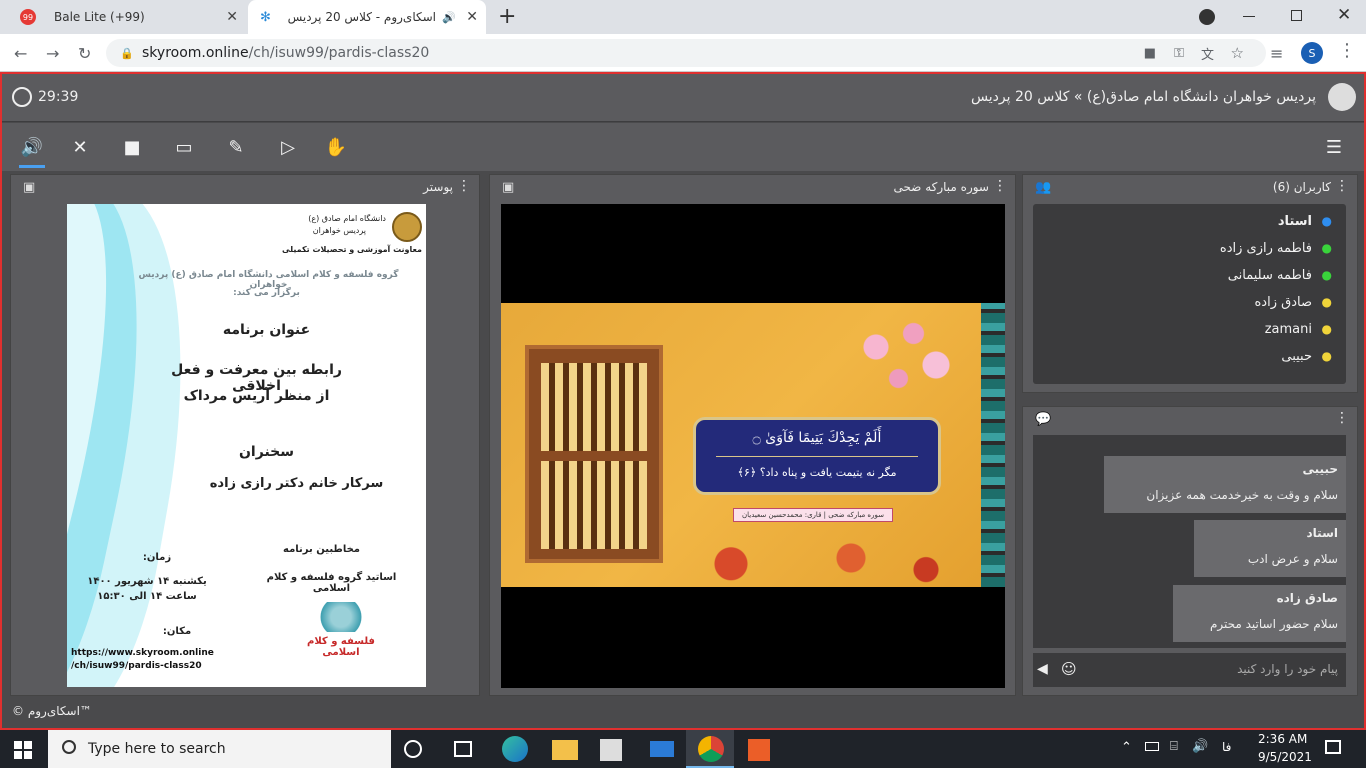 Image resolution: width=1366 pixels, height=768 pixels. What do you see at coordinates (813, 515) in the screenshot?
I see `reciter-credit: سوره مبارکه ضحی | قاری: محمدحسین سعیدیان` at bounding box center [813, 515].